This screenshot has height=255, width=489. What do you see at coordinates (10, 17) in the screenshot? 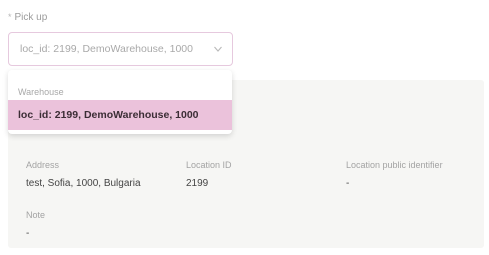
I see `required-marker: *` at bounding box center [10, 17].